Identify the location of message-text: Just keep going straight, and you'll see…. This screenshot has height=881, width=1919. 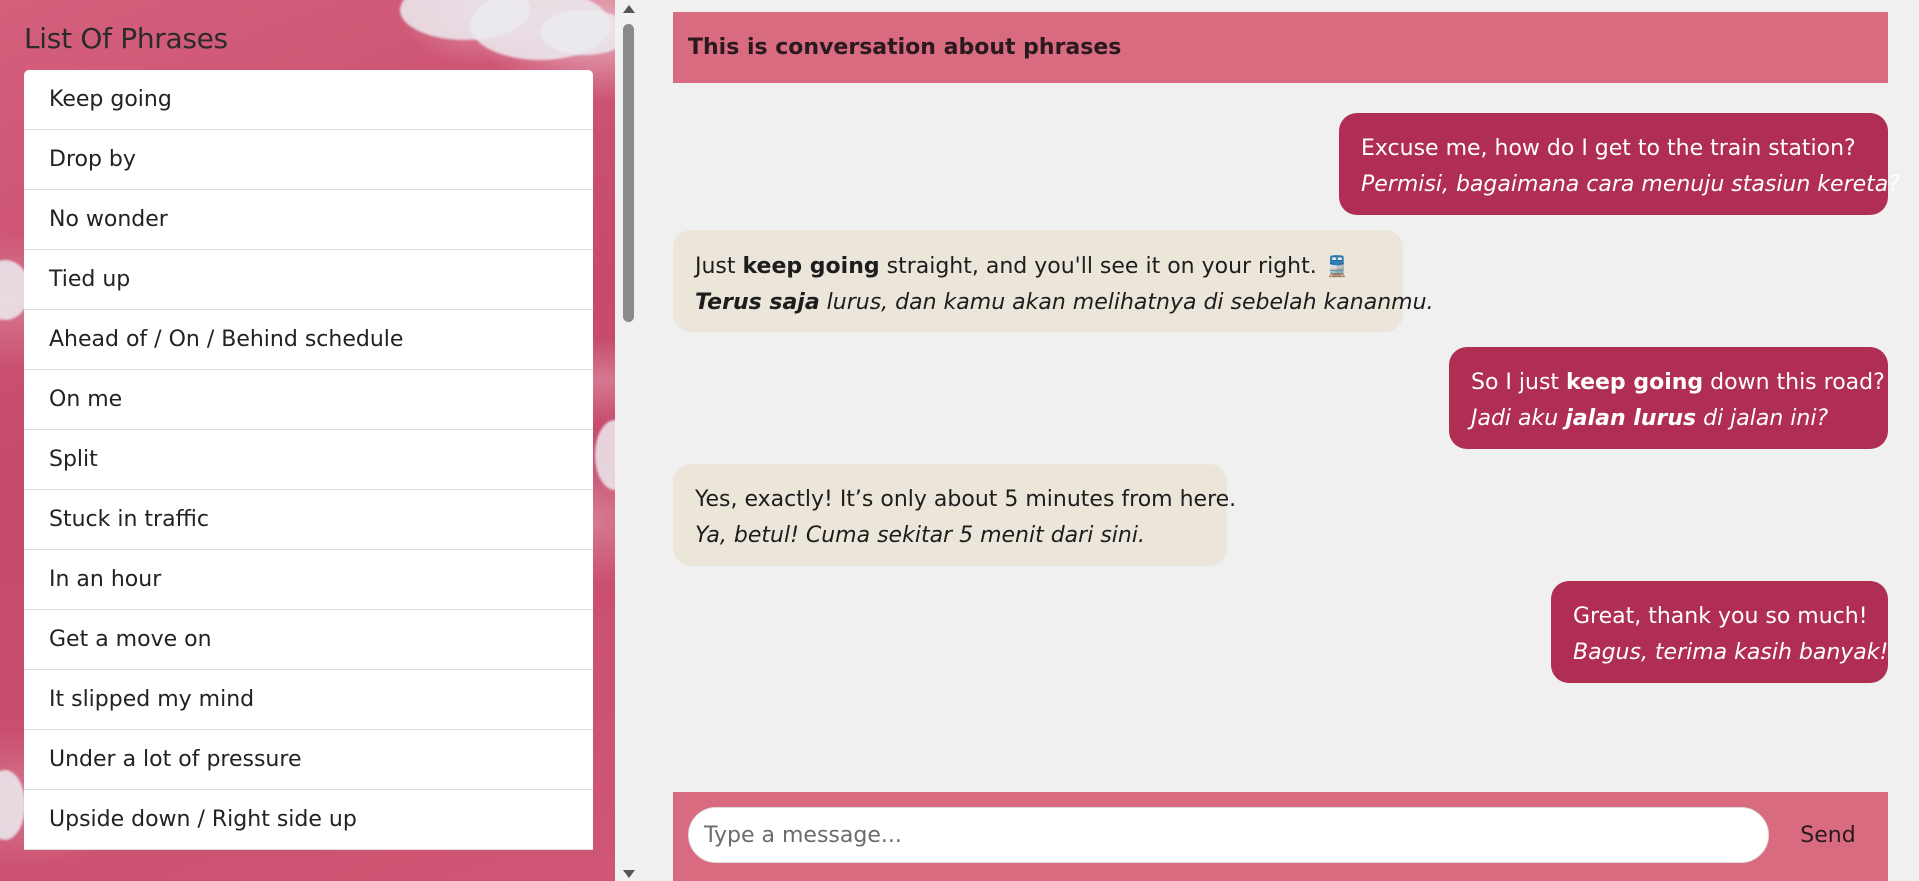
(1038, 266).